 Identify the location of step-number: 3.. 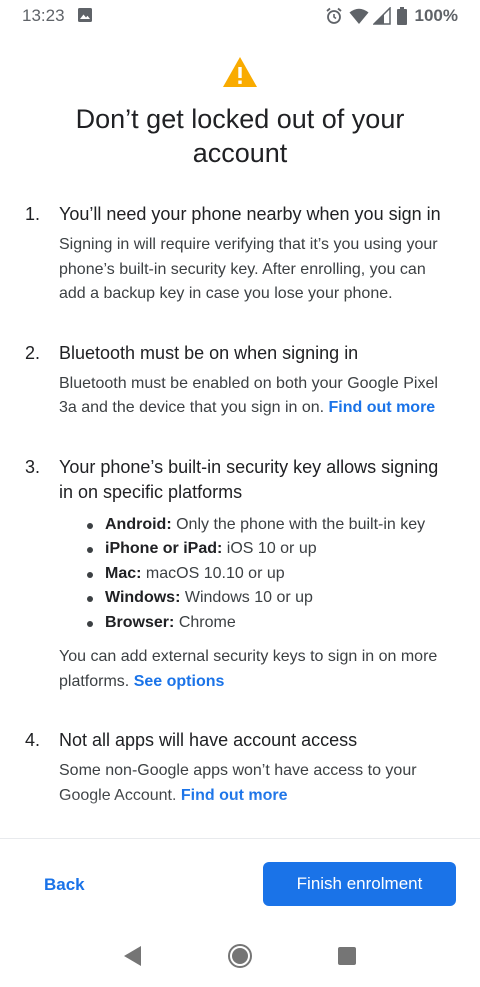
(33, 466).